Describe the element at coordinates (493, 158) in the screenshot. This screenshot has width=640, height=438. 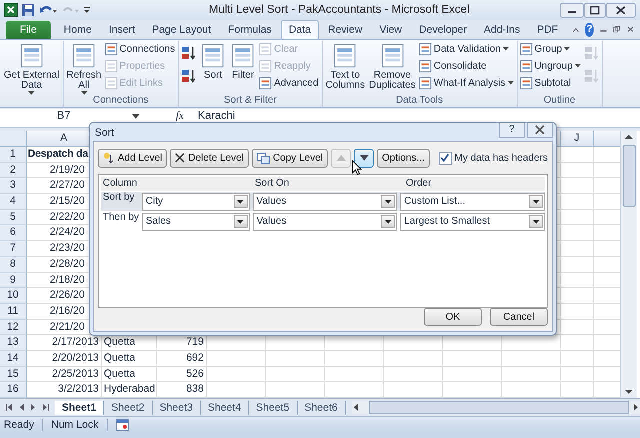
I see `headers-checkbox: My data has headers` at that location.